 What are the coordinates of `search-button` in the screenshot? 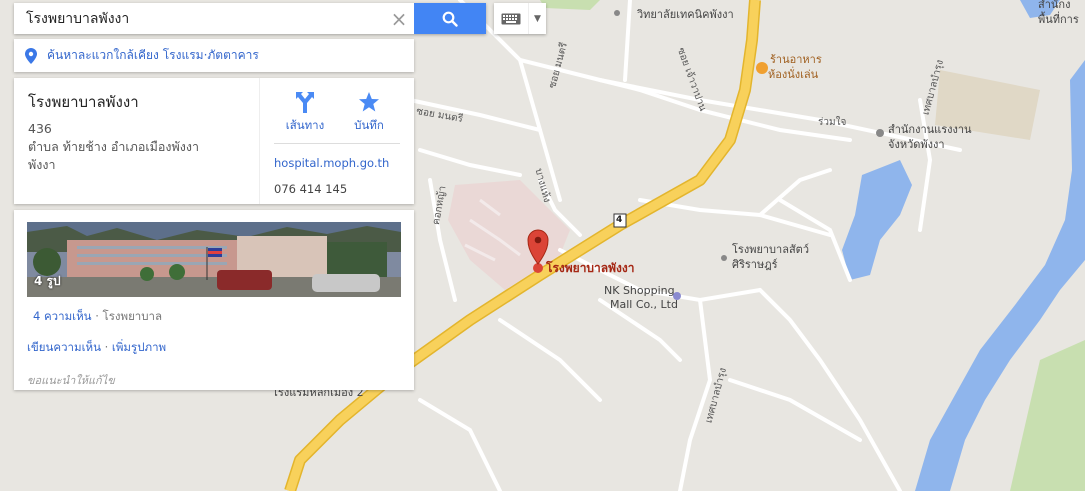 It's located at (450, 18).